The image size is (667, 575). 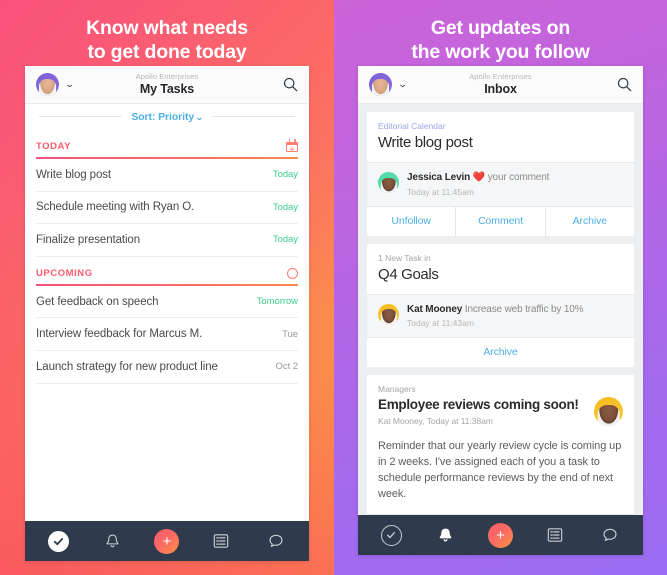 I want to click on right-tab-bar: +, so click(x=500, y=535).